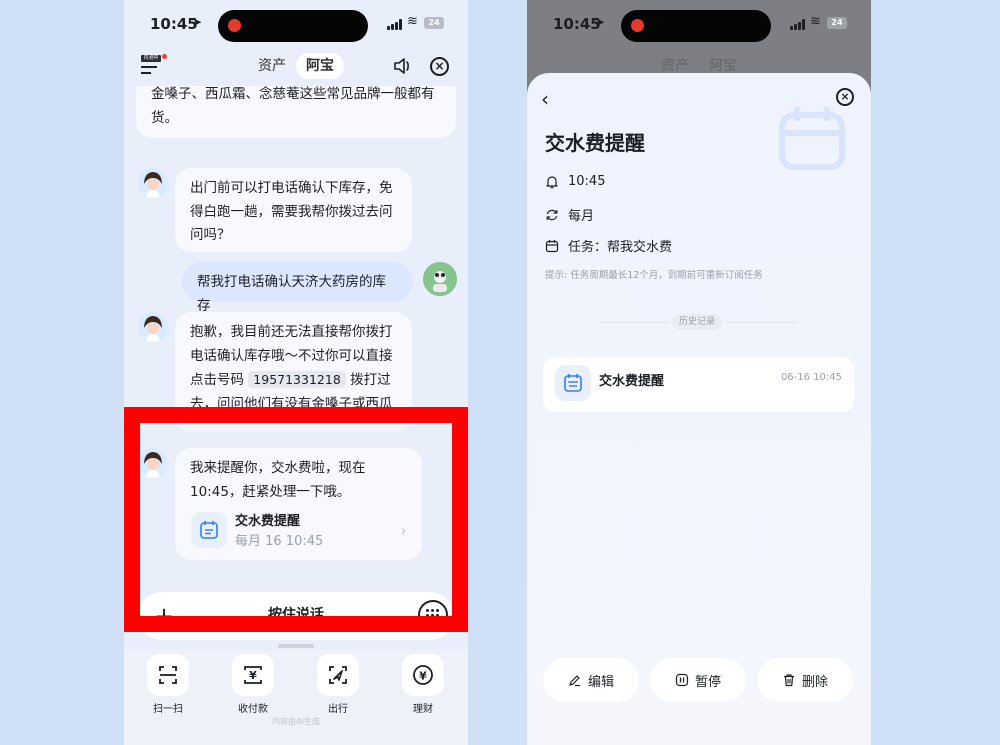  What do you see at coordinates (338, 709) in the screenshot?
I see `nav-label: 出行` at bounding box center [338, 709].